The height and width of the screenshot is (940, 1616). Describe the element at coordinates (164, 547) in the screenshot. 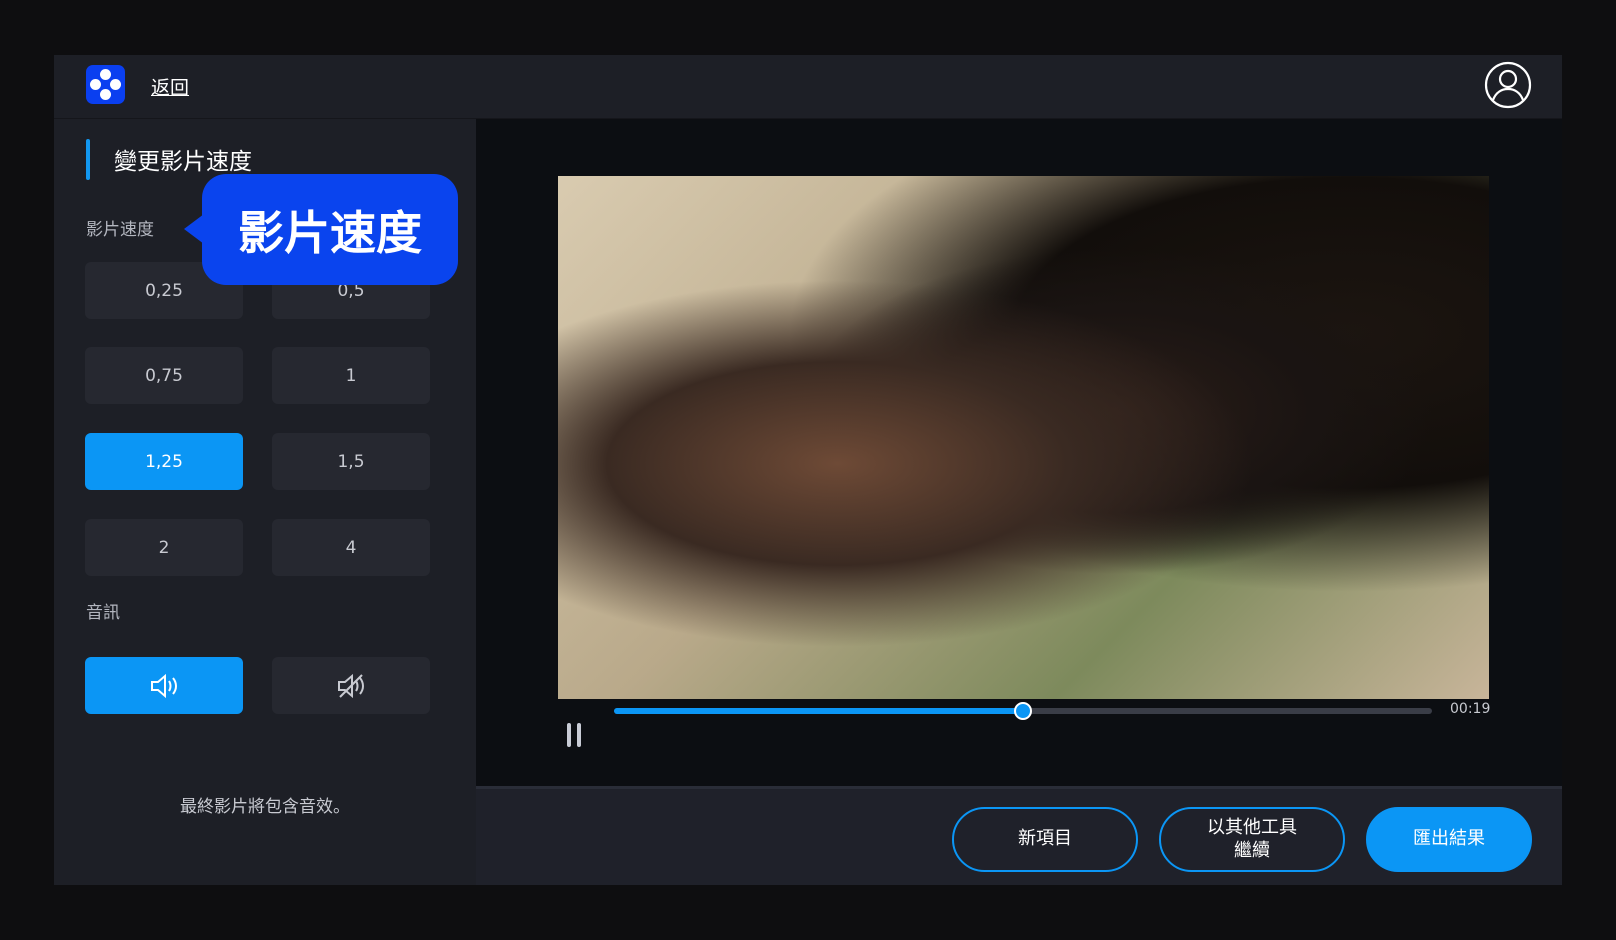

I see `speed-option-2: 2` at that location.